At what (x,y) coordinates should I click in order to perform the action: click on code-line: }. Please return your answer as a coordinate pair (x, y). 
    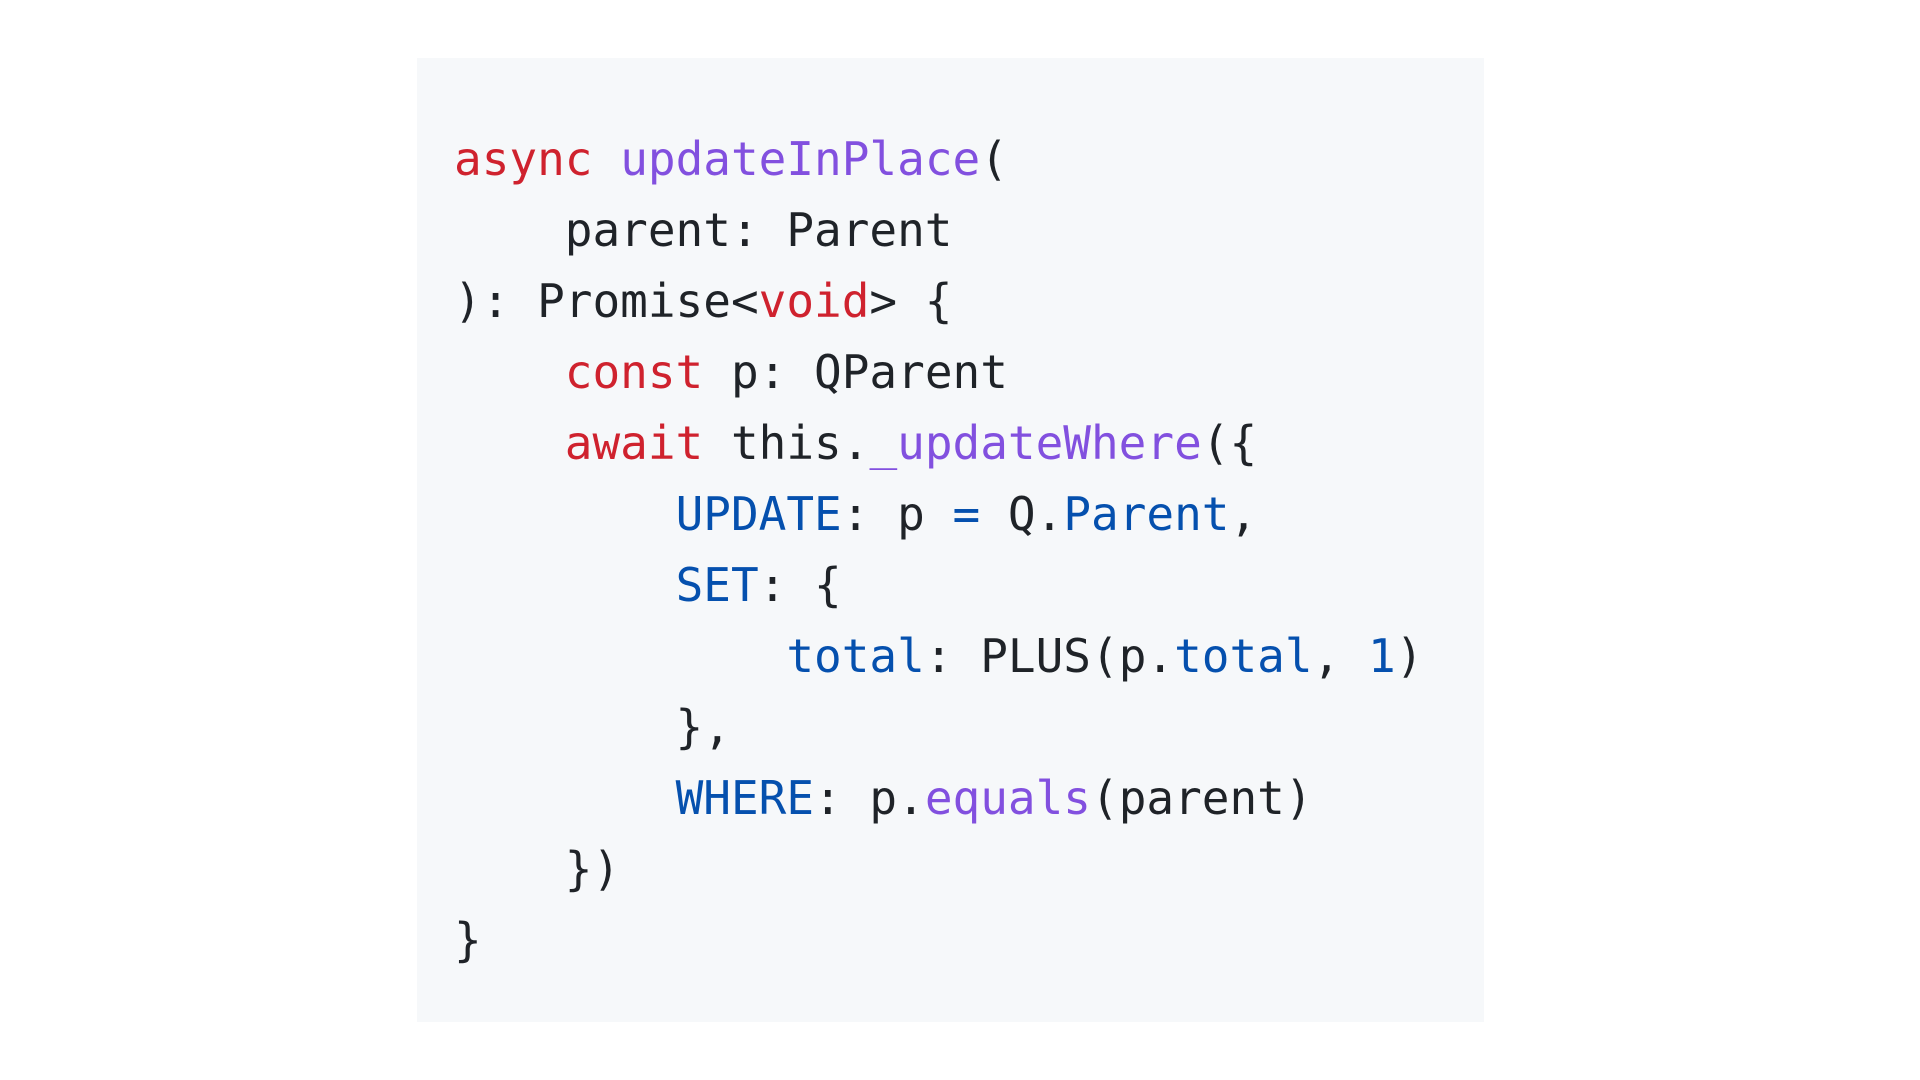
    Looking at the image, I should click on (969, 940).